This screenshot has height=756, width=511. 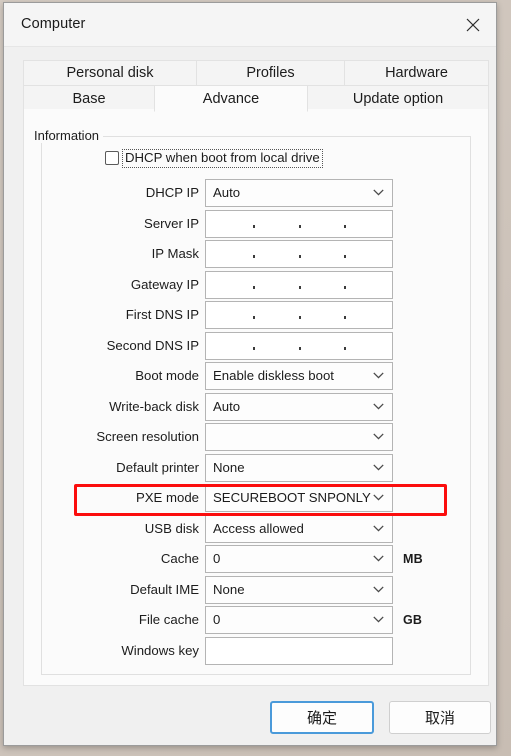 I want to click on combo-dhcp-ip: Auto, so click(x=299, y=193).